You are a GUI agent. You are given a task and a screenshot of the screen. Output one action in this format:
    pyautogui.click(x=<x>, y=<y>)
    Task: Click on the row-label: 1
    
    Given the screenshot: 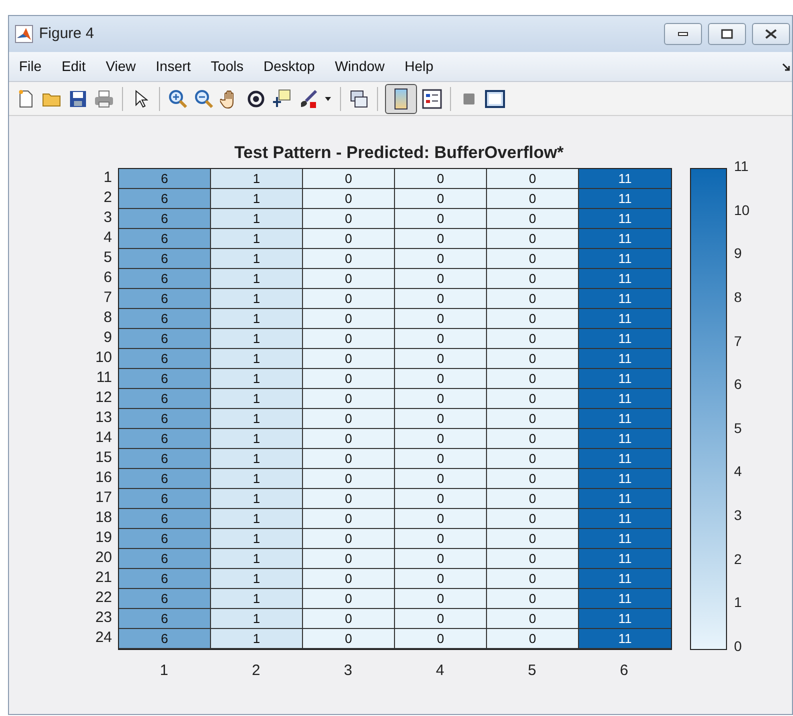 What is the action you would take?
    pyautogui.click(x=107, y=178)
    